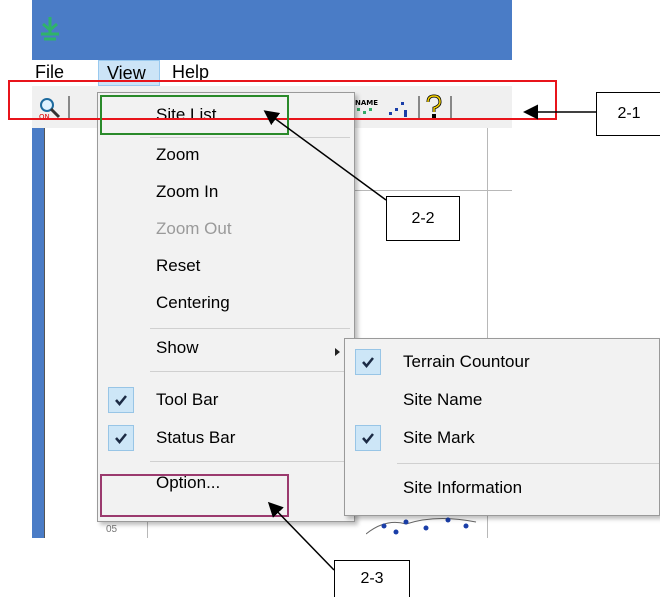 This screenshot has height=597, width=660. Describe the element at coordinates (628, 114) in the screenshot. I see `callout-2-1: 2-1` at that location.